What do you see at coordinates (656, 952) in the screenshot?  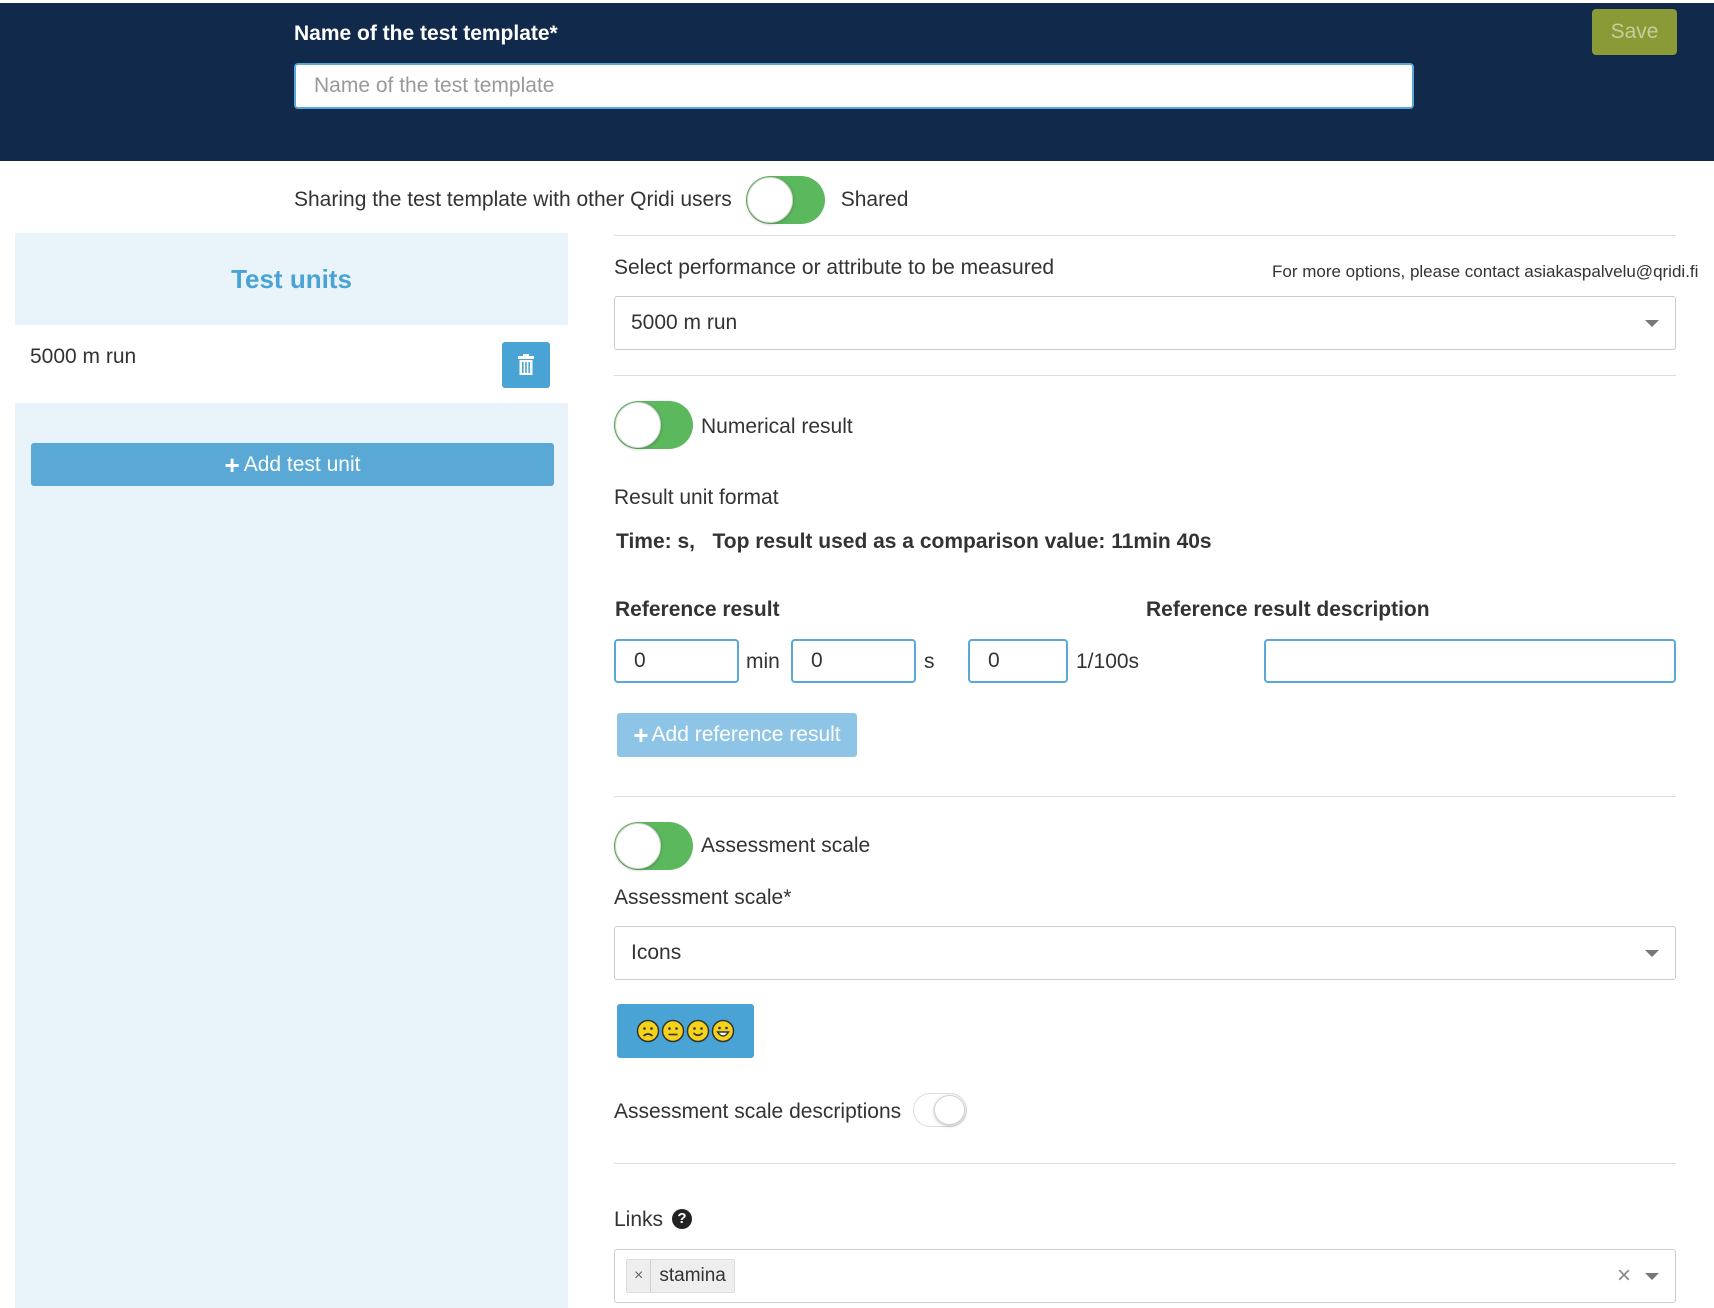 I see `assessment-scale-value: Icons` at bounding box center [656, 952].